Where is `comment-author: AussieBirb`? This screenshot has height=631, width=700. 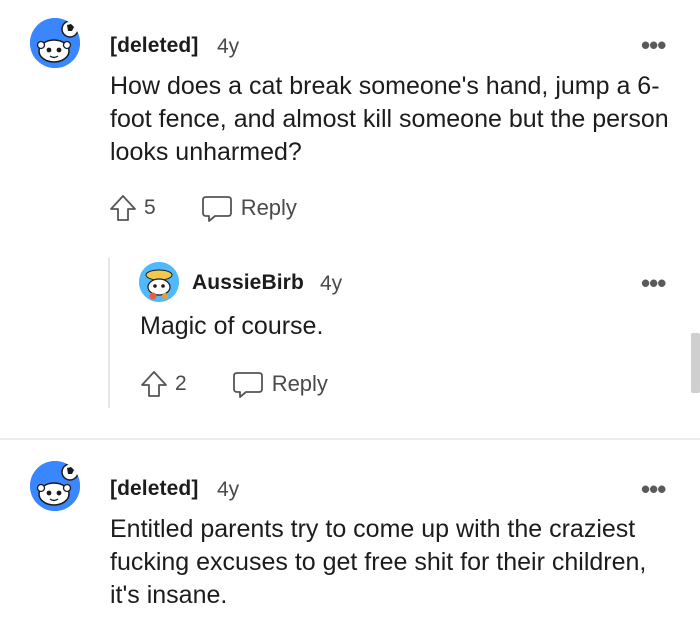 comment-author: AussieBirb is located at coordinates (248, 283).